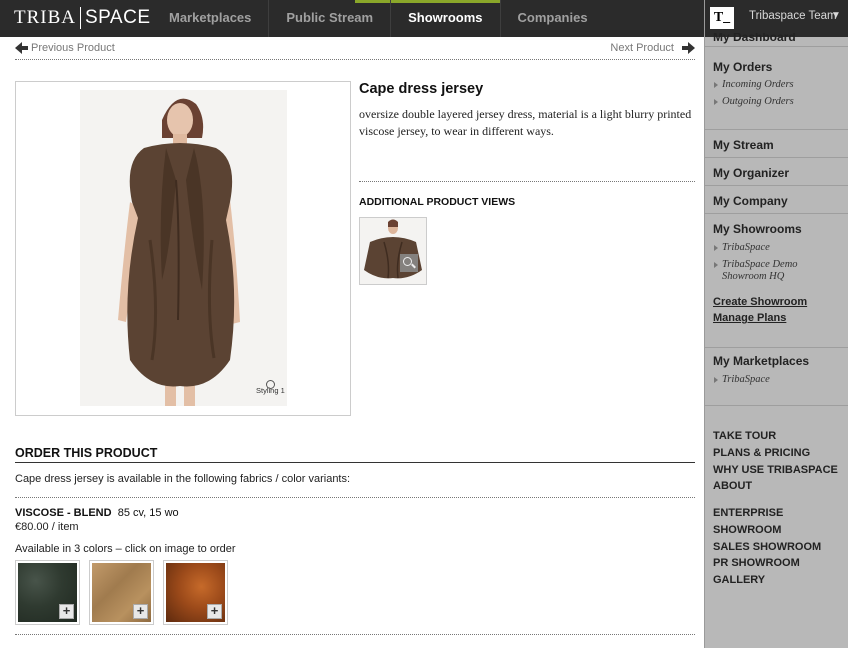  I want to click on nav-marketplaces: Marketplaces, so click(210, 18).